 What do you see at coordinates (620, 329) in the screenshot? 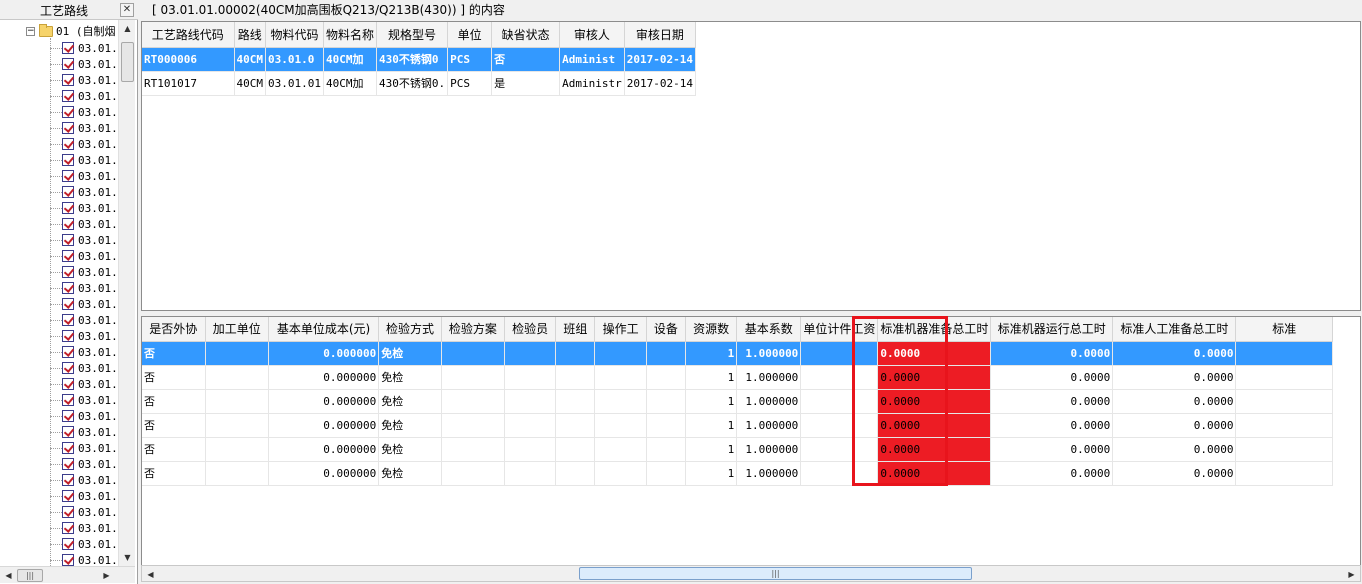
I see `steps-column-header: 操作工` at bounding box center [620, 329].